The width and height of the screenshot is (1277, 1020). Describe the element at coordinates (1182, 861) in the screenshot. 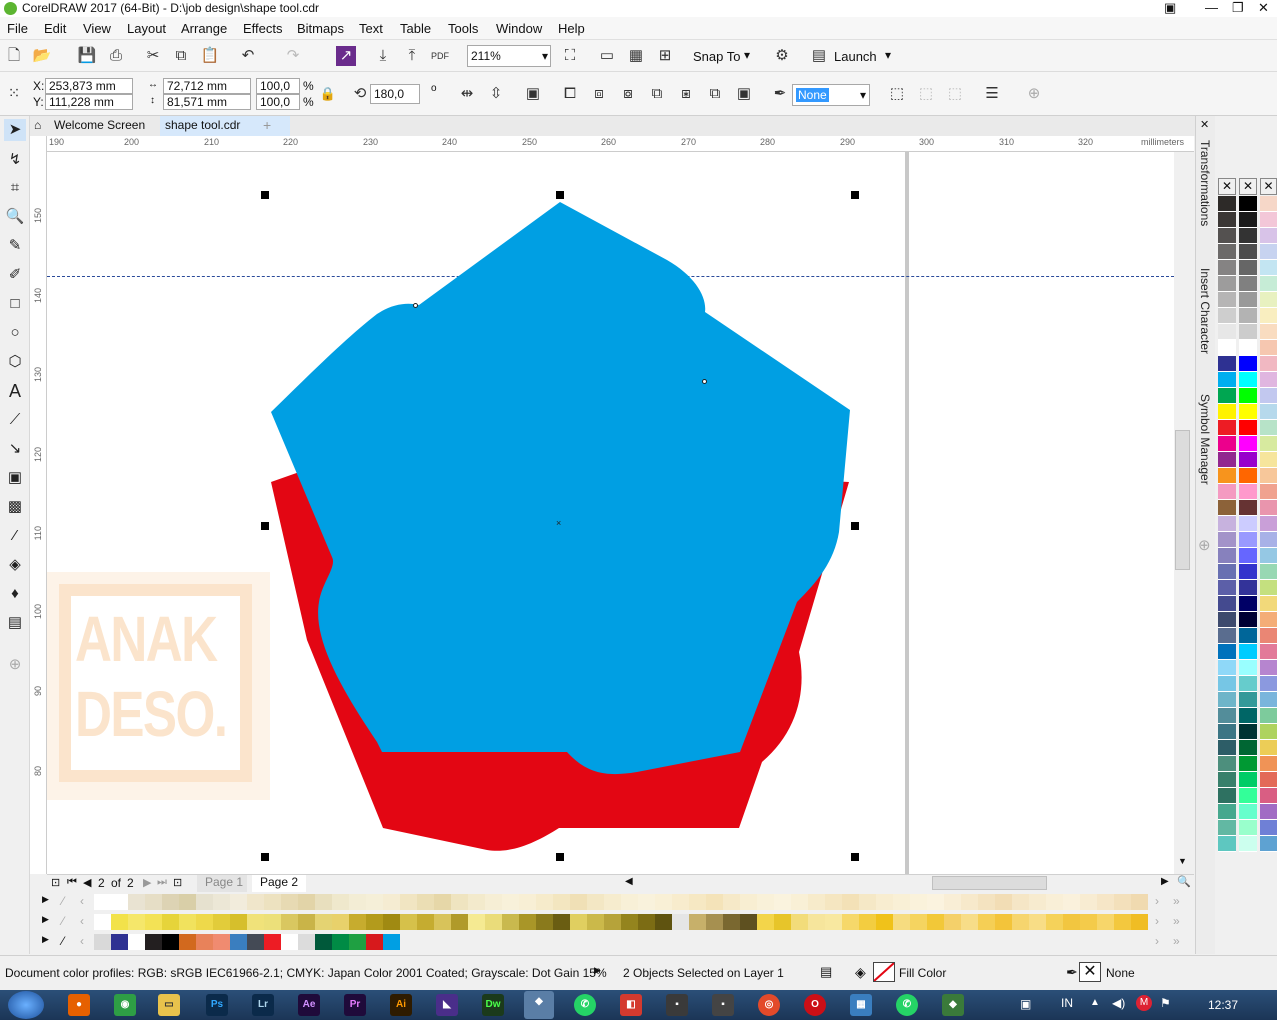

I see `scroll-down-icon: ▼` at that location.